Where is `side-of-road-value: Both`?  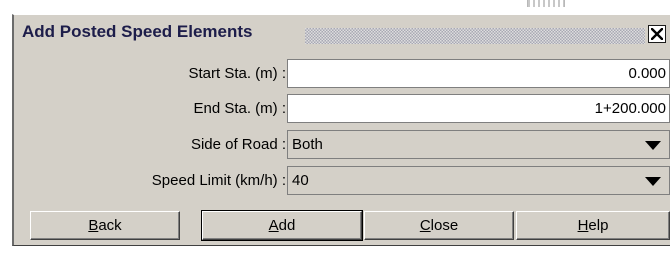 side-of-road-value: Both is located at coordinates (307, 144).